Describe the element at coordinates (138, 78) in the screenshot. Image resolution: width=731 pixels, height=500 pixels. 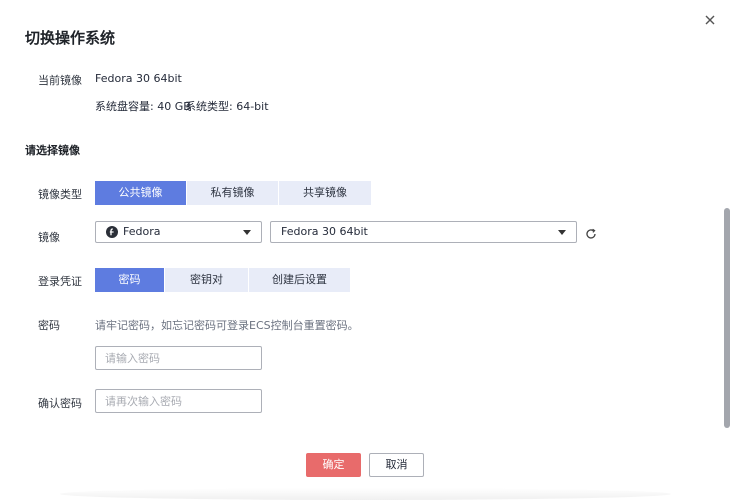
I see `current-image-name: Fedora 30 64bit` at that location.